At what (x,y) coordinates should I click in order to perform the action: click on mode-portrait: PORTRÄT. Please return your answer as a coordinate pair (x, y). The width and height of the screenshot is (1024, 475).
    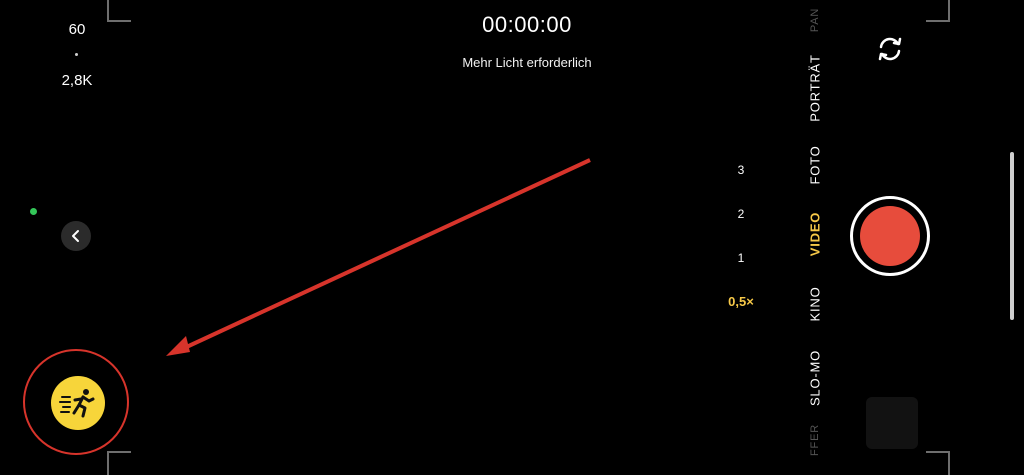
    Looking at the image, I should click on (815, 87).